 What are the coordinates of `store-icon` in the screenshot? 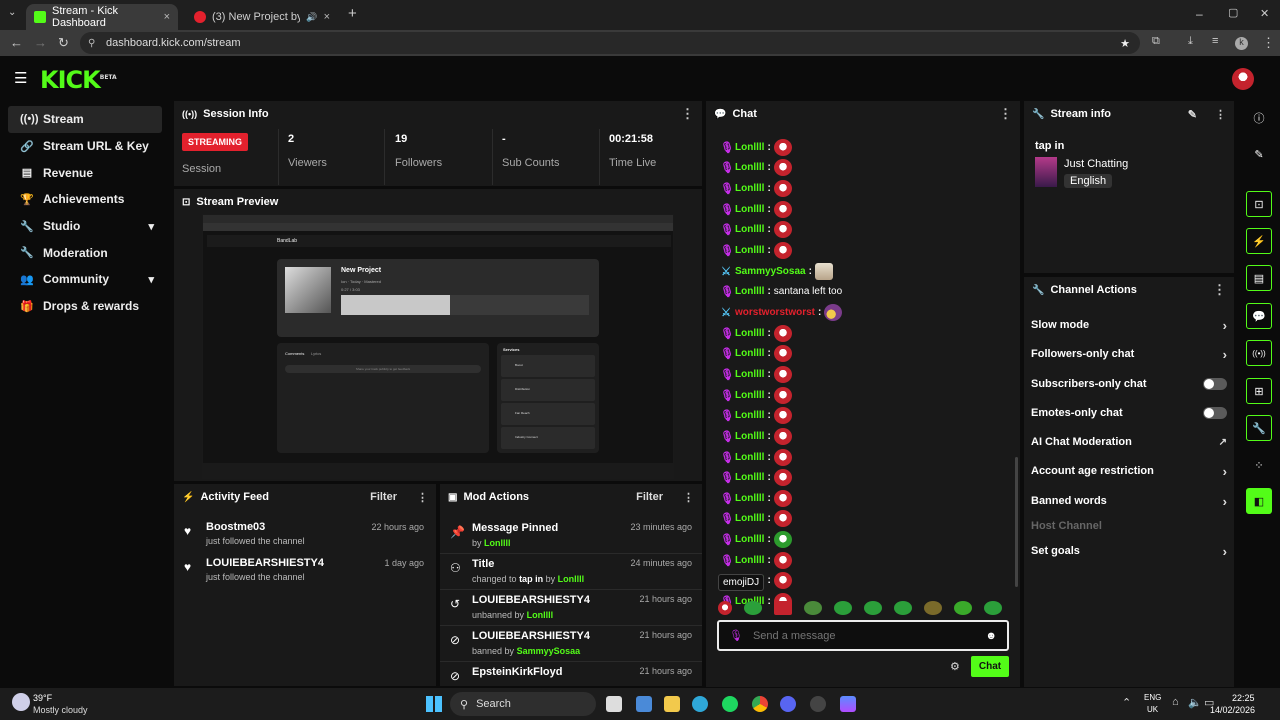 It's located at (644, 704).